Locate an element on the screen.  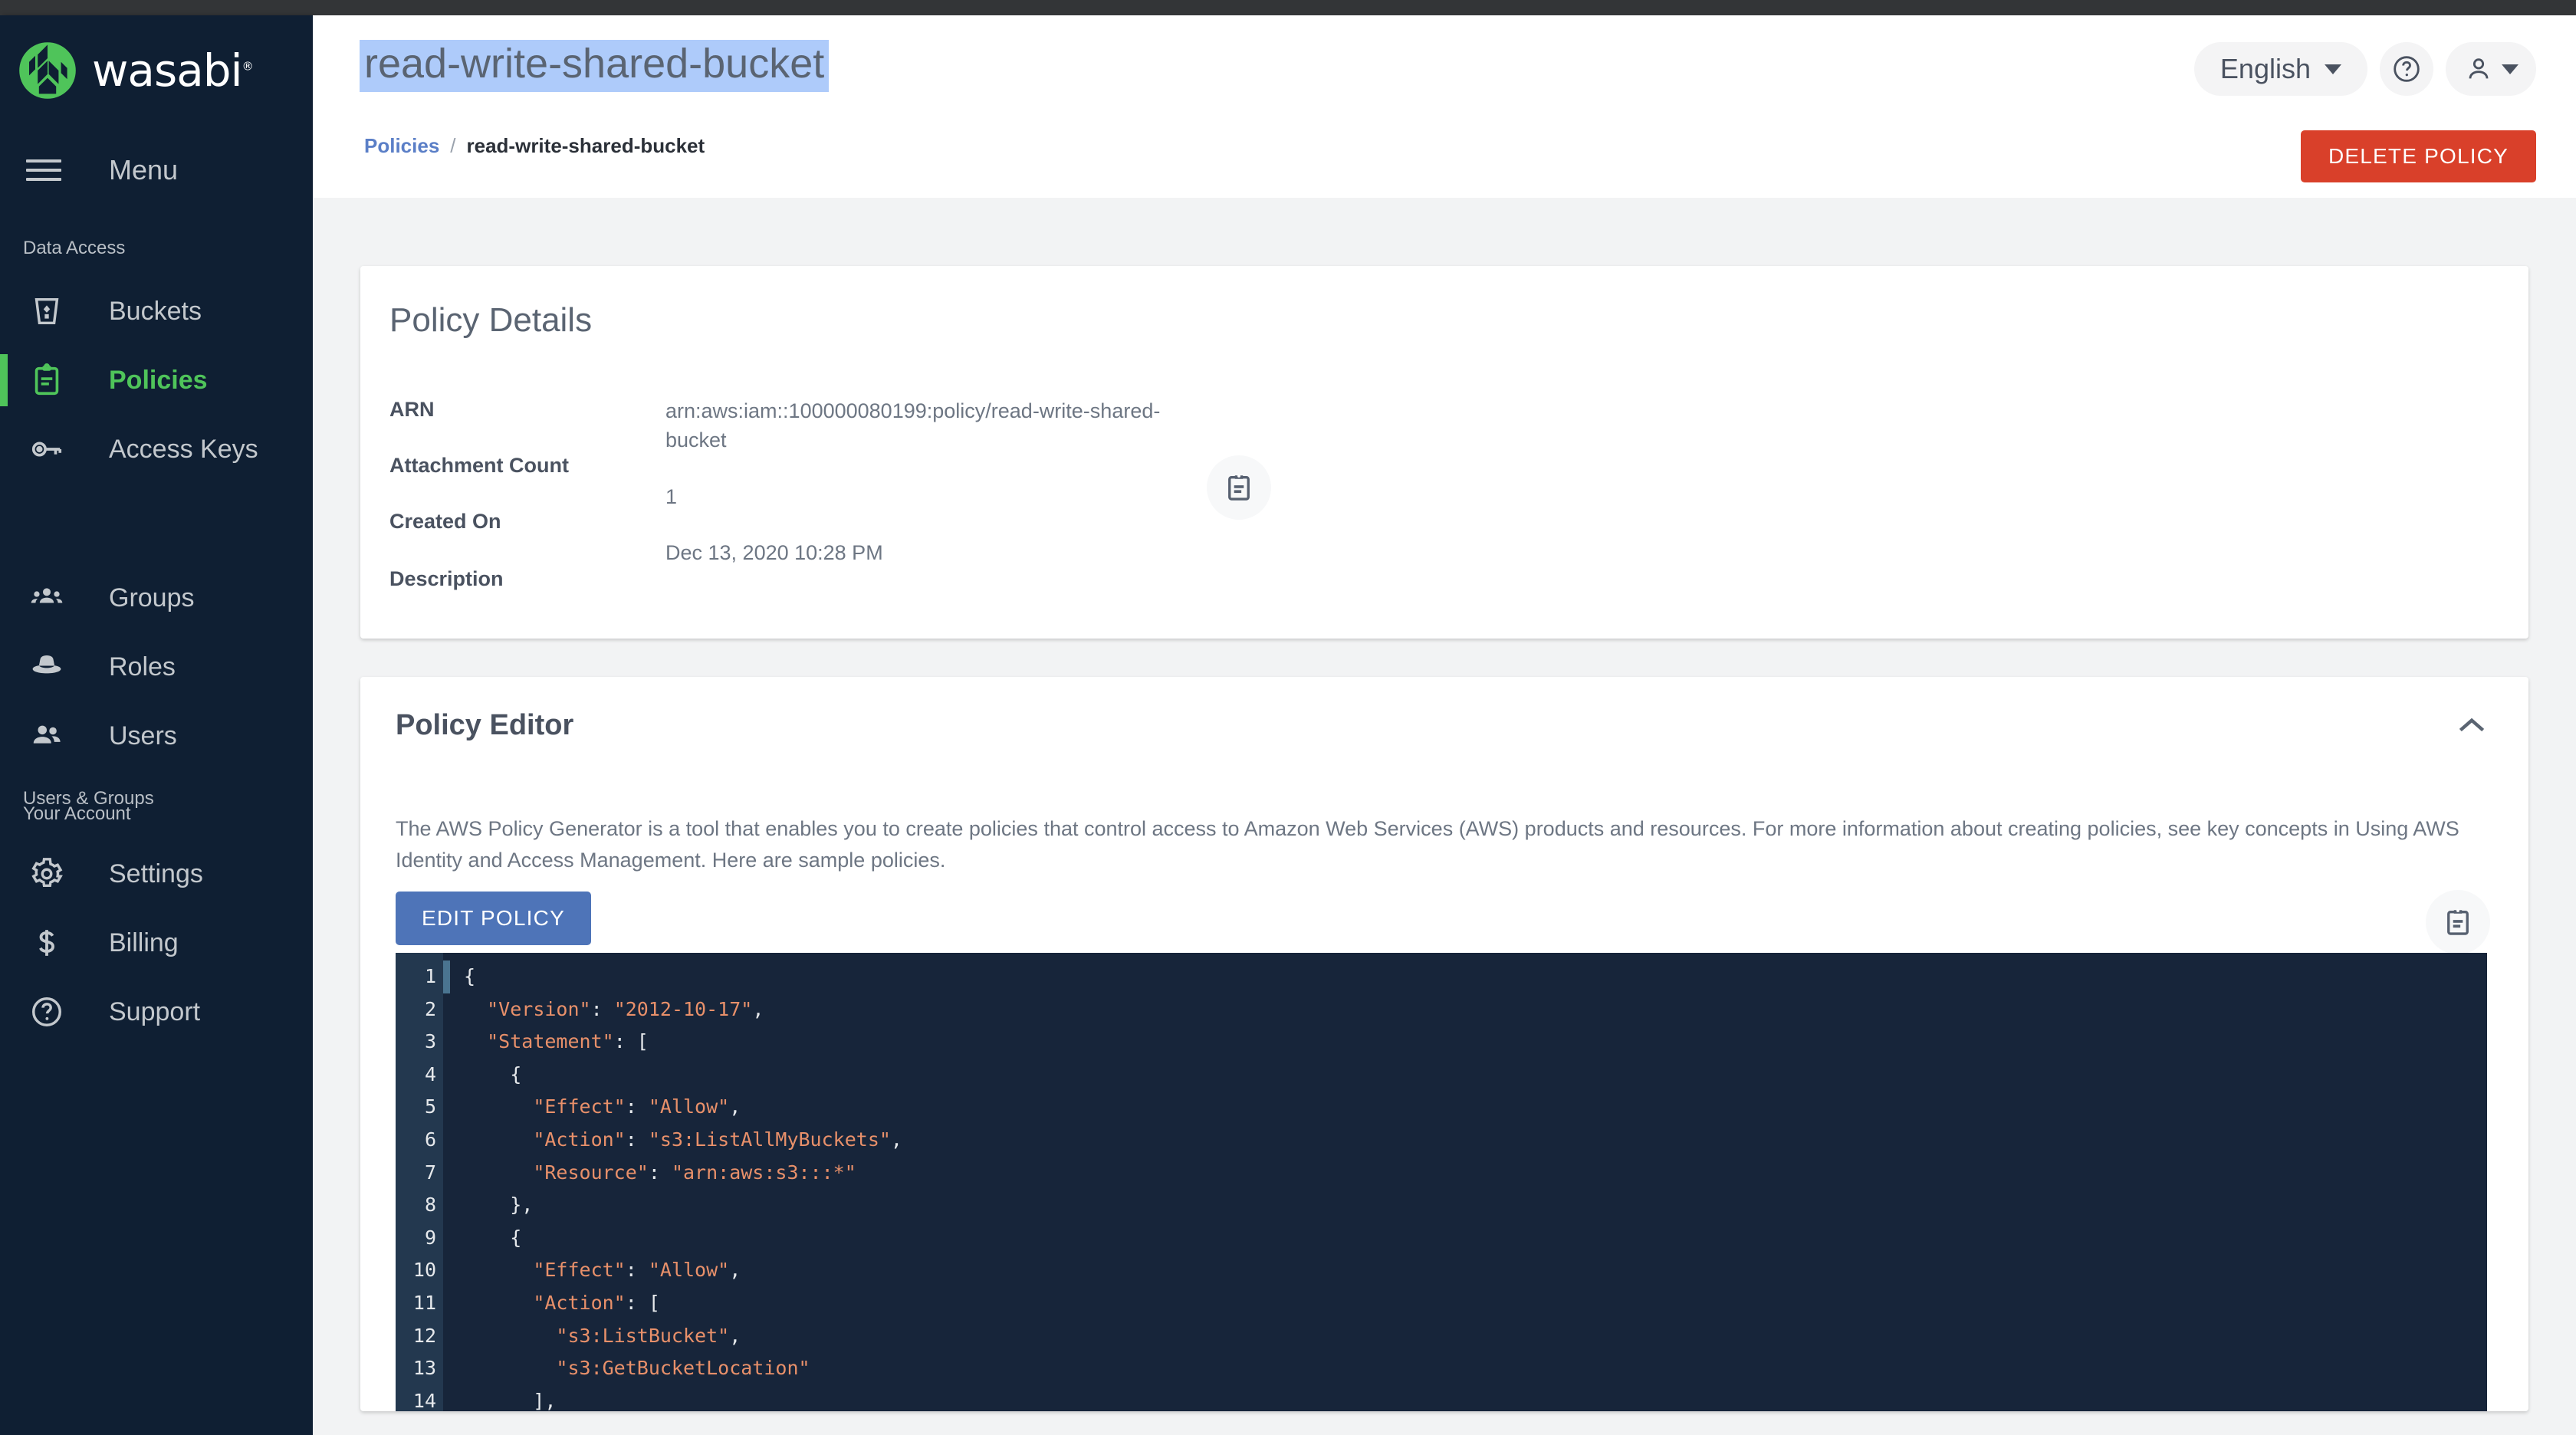
copy-arn-button is located at coordinates (1239, 487).